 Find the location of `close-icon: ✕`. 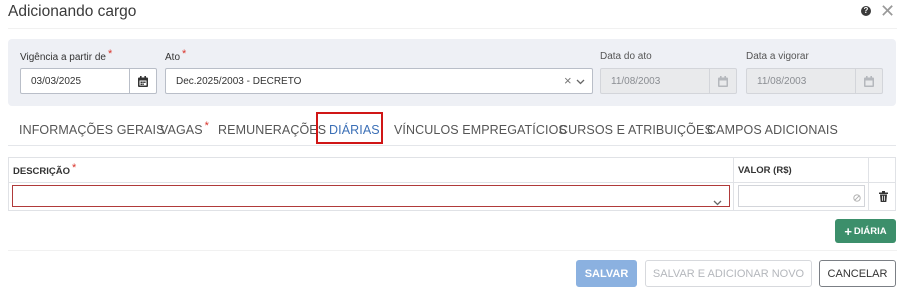

close-icon: ✕ is located at coordinates (887, 11).